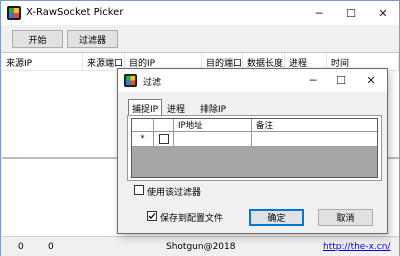 The height and width of the screenshot is (256, 400). I want to click on grid-header-check, so click(164, 125).